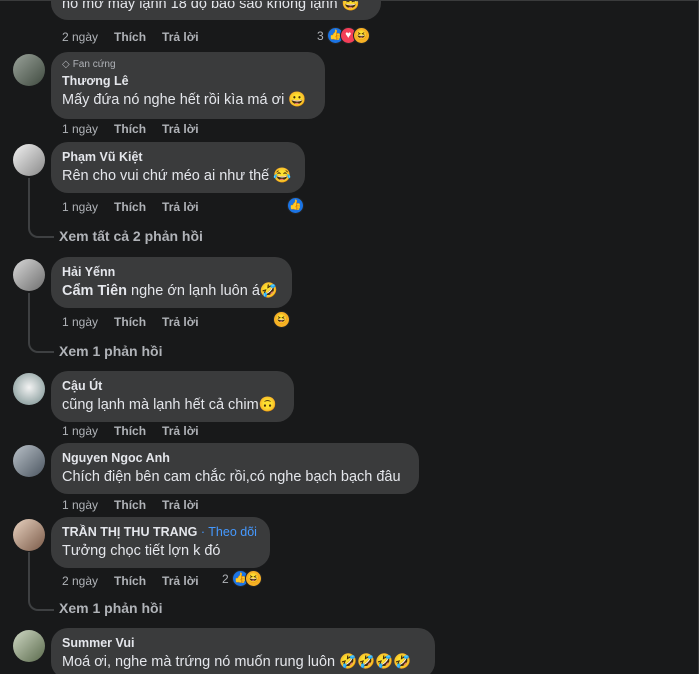  What do you see at coordinates (242, 578) in the screenshot?
I see `reaction-summary: 2 👍 😆` at bounding box center [242, 578].